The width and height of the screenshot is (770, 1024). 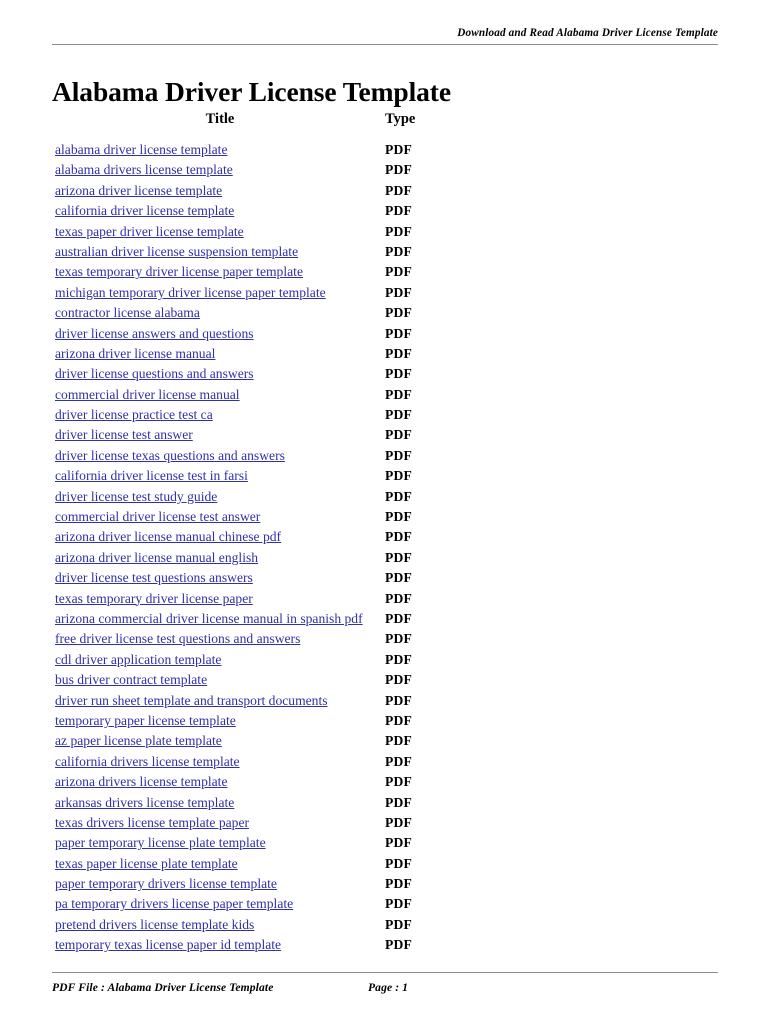 I want to click on cell-title: arizona drivers license template, so click(x=141, y=782).